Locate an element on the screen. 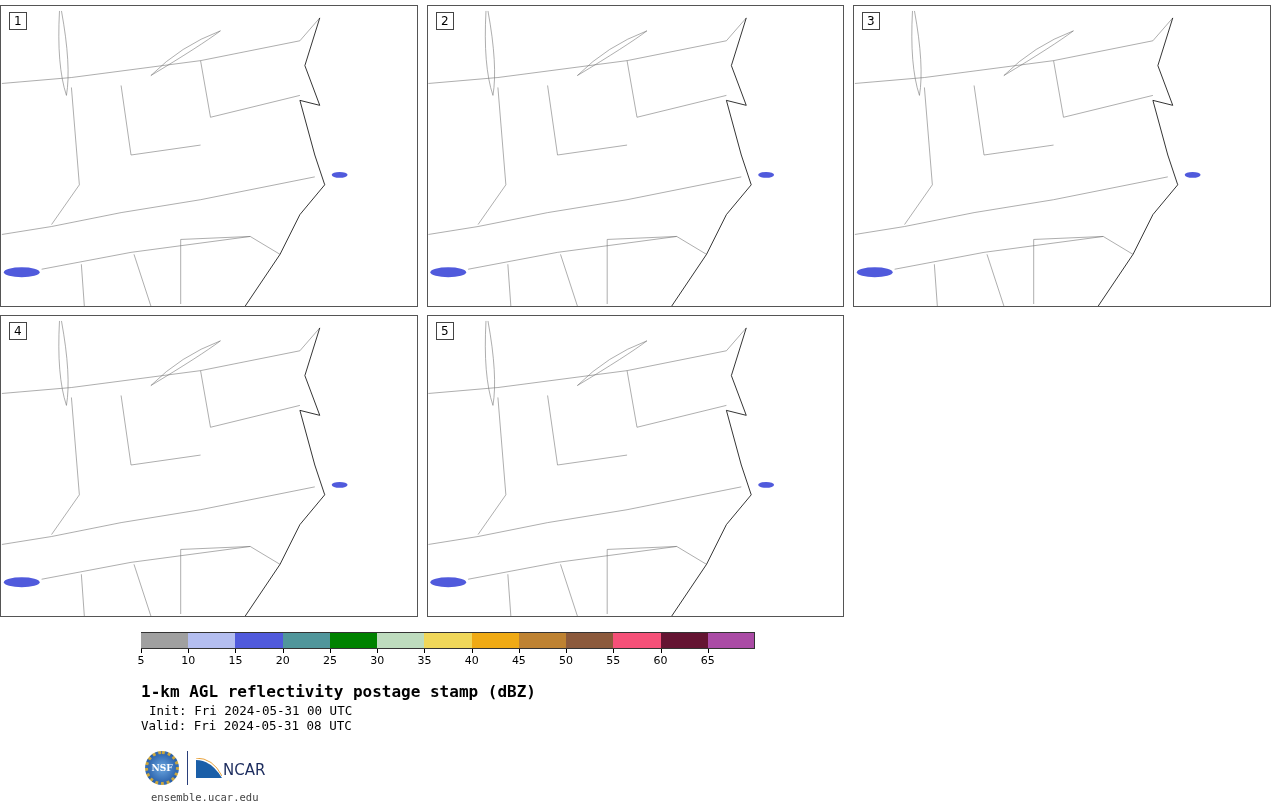 This screenshot has width=1280, height=809. tick-label: 50 is located at coordinates (566, 660).